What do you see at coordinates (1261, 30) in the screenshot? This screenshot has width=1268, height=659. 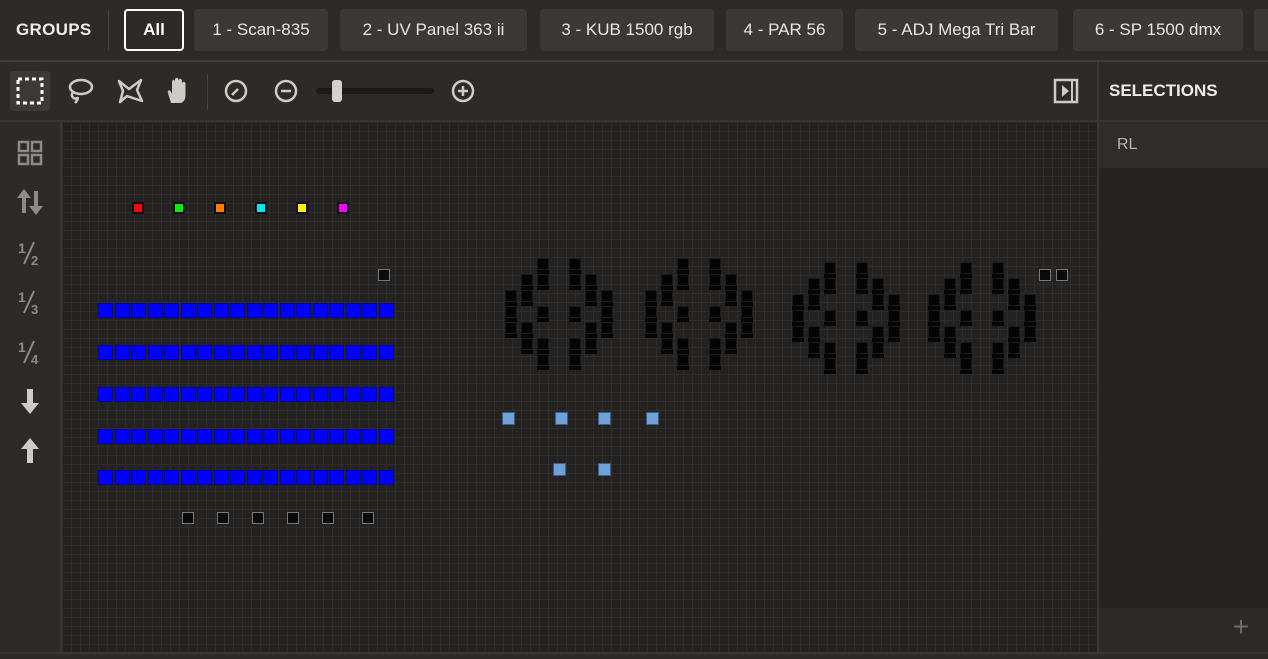 I see `group-overflow-button` at bounding box center [1261, 30].